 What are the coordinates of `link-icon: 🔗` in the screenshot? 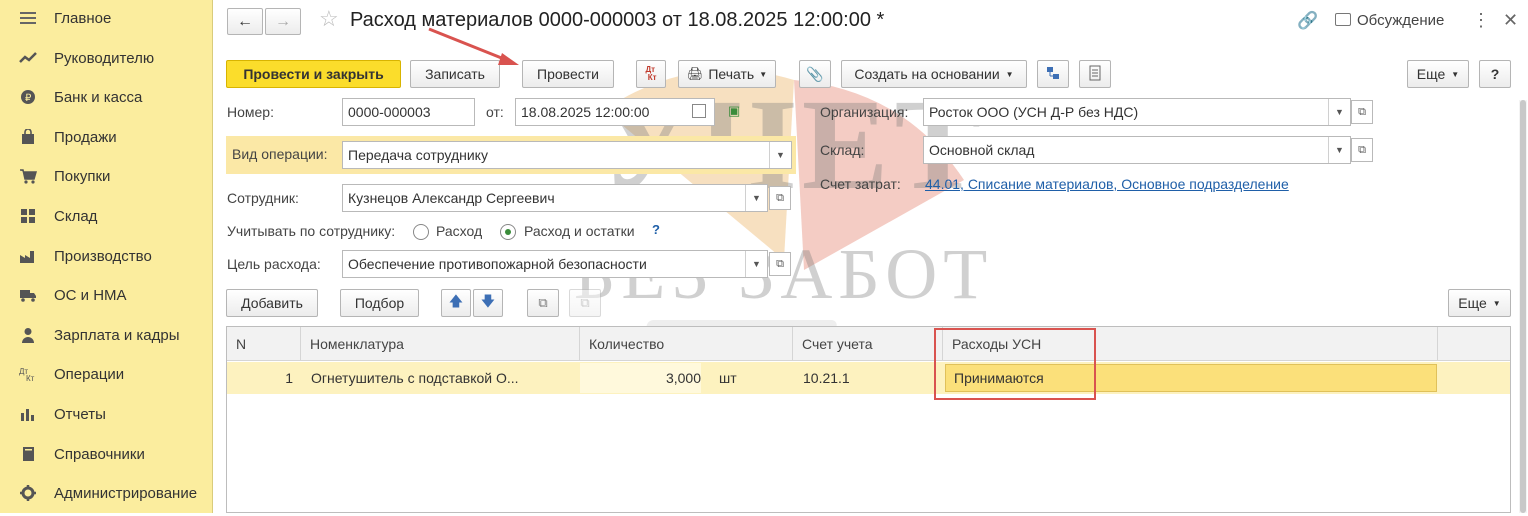 It's located at (1307, 21).